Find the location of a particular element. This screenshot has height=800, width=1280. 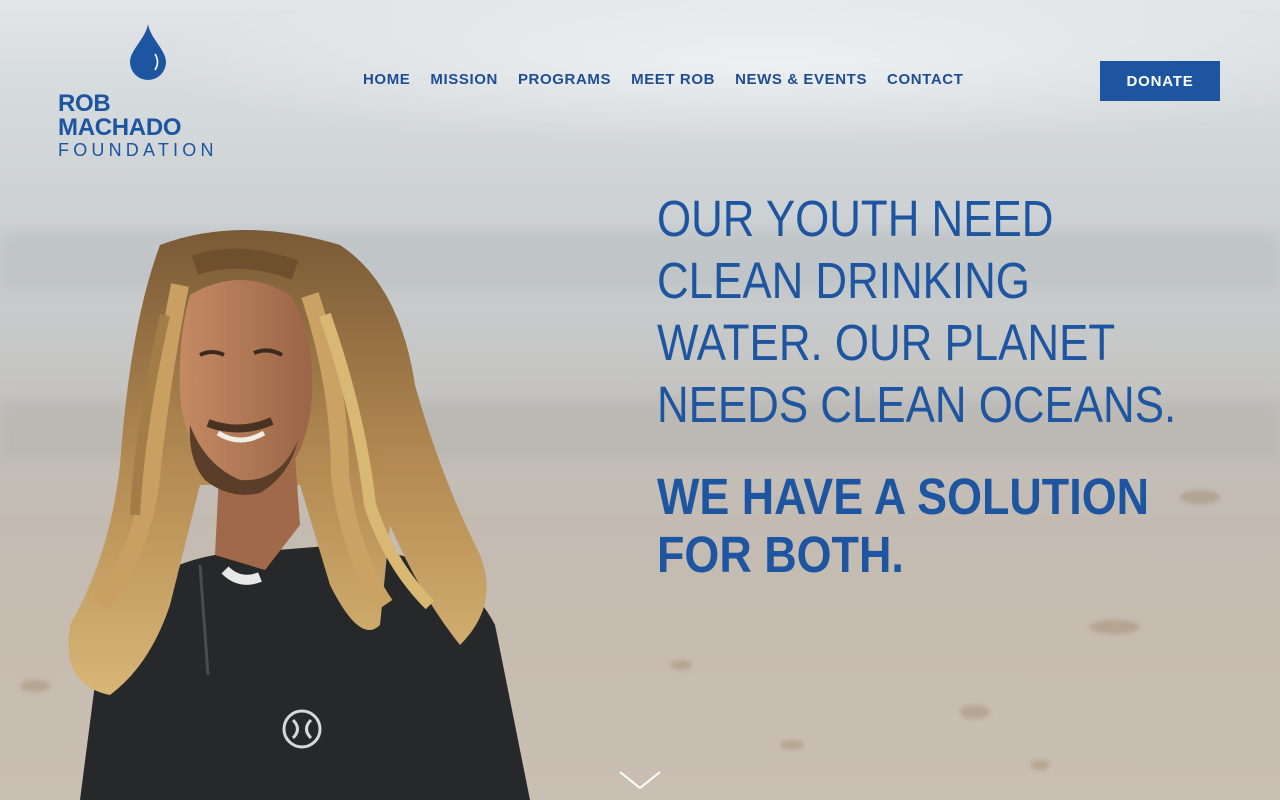

water-drop-icon is located at coordinates (148, 52).